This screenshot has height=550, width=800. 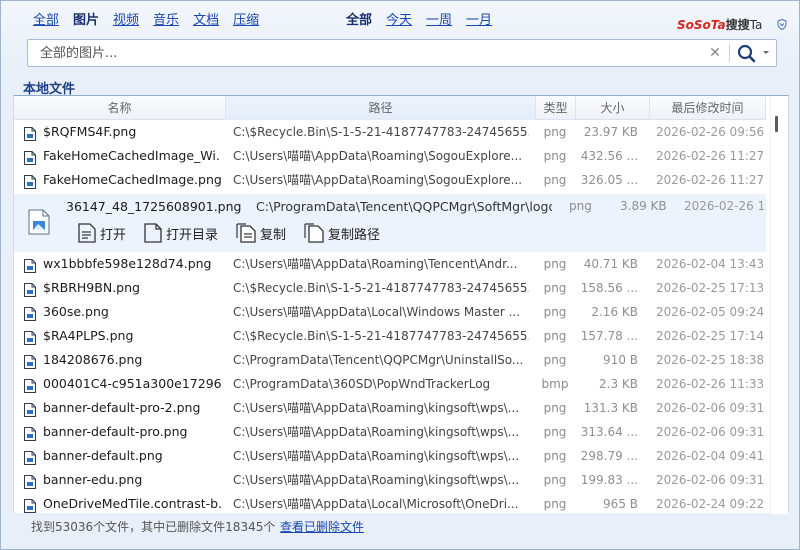 I want to click on view-deleted-link: 查看已删除文件, so click(x=322, y=526).